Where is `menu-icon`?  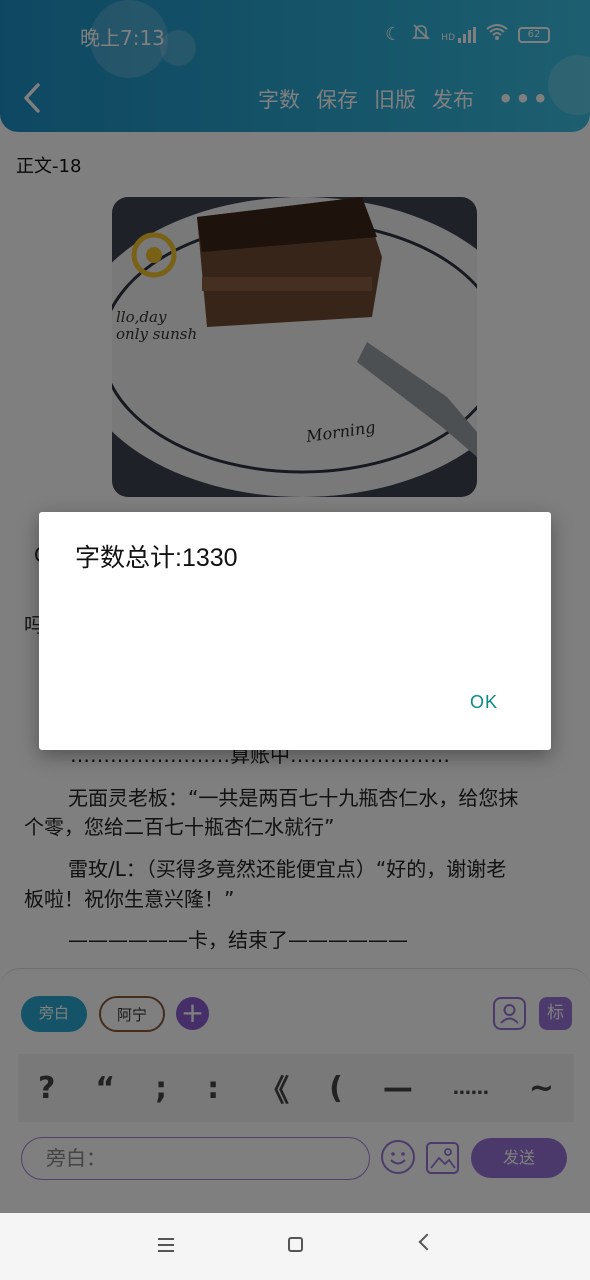 menu-icon is located at coordinates (166, 1245).